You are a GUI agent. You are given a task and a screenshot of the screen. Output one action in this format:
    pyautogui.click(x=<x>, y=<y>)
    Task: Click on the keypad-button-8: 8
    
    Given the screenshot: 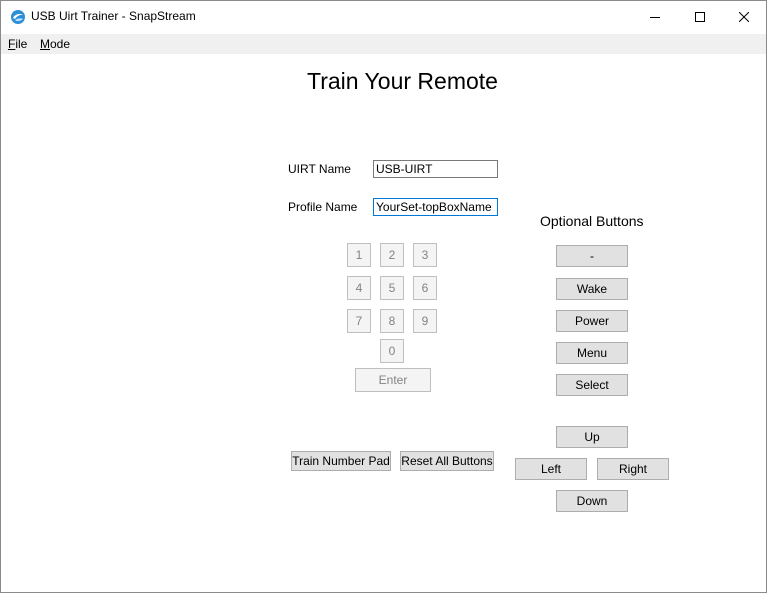 What is the action you would take?
    pyautogui.click(x=392, y=321)
    